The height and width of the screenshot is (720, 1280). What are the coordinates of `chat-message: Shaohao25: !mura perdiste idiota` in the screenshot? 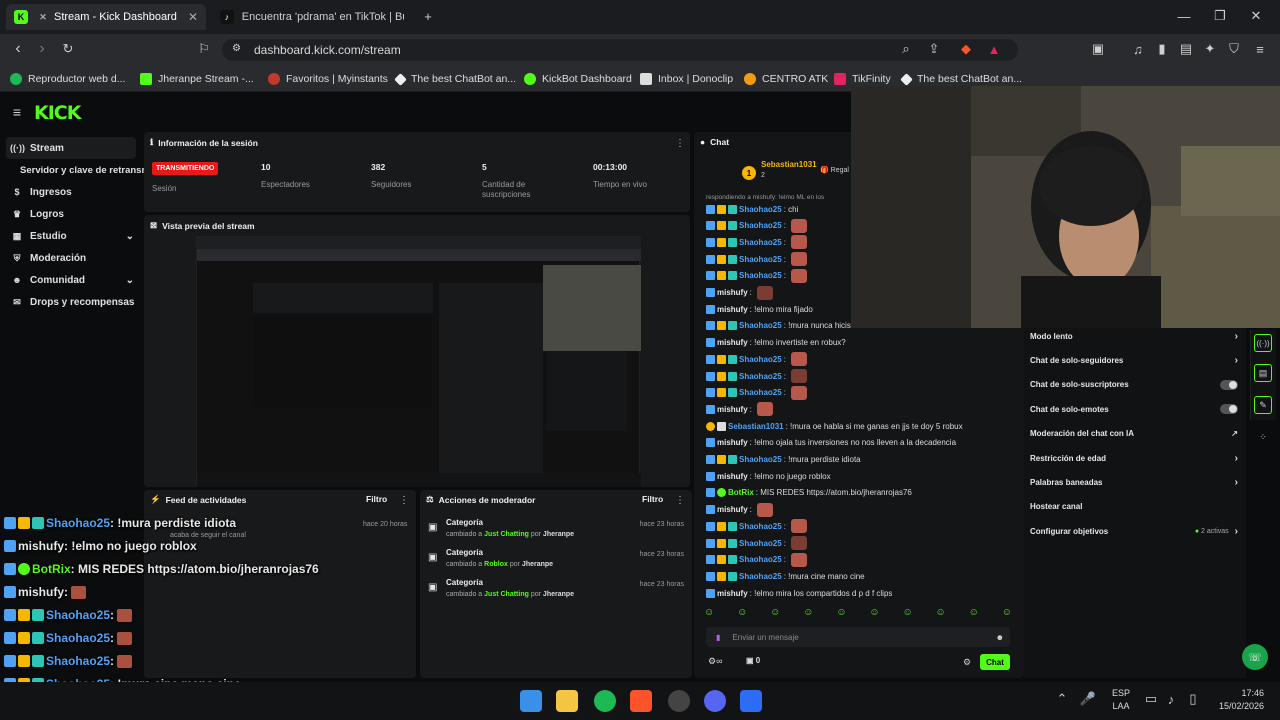 It's located at (783, 460).